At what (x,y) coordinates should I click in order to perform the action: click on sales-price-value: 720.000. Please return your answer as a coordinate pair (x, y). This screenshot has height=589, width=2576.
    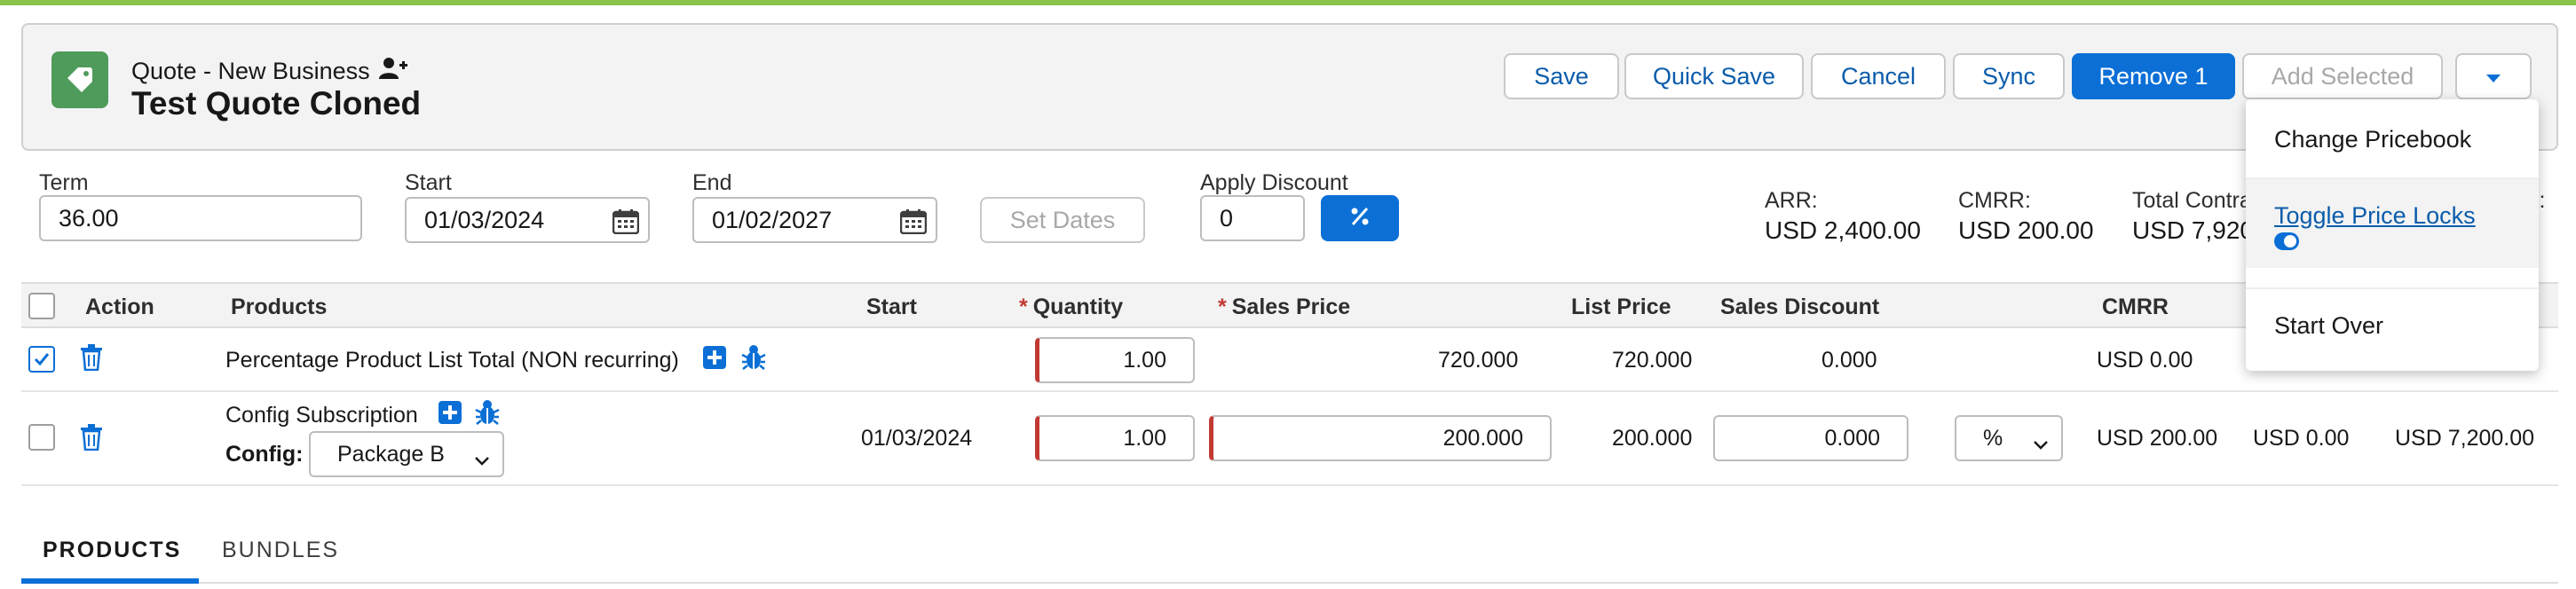
    Looking at the image, I should click on (1478, 360).